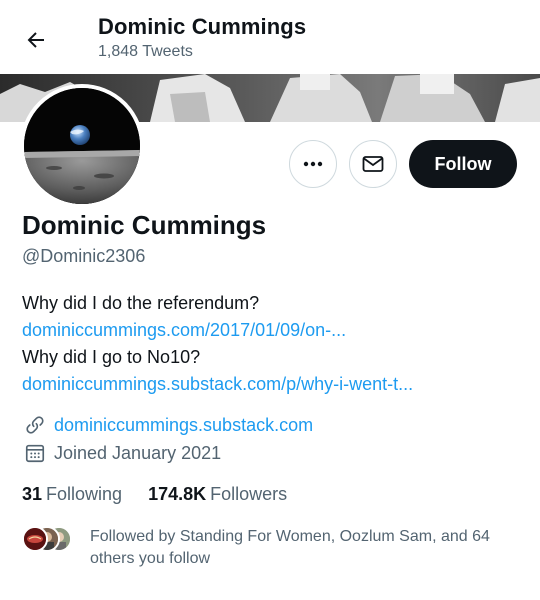  I want to click on followers-count: 174.8K, so click(177, 494).